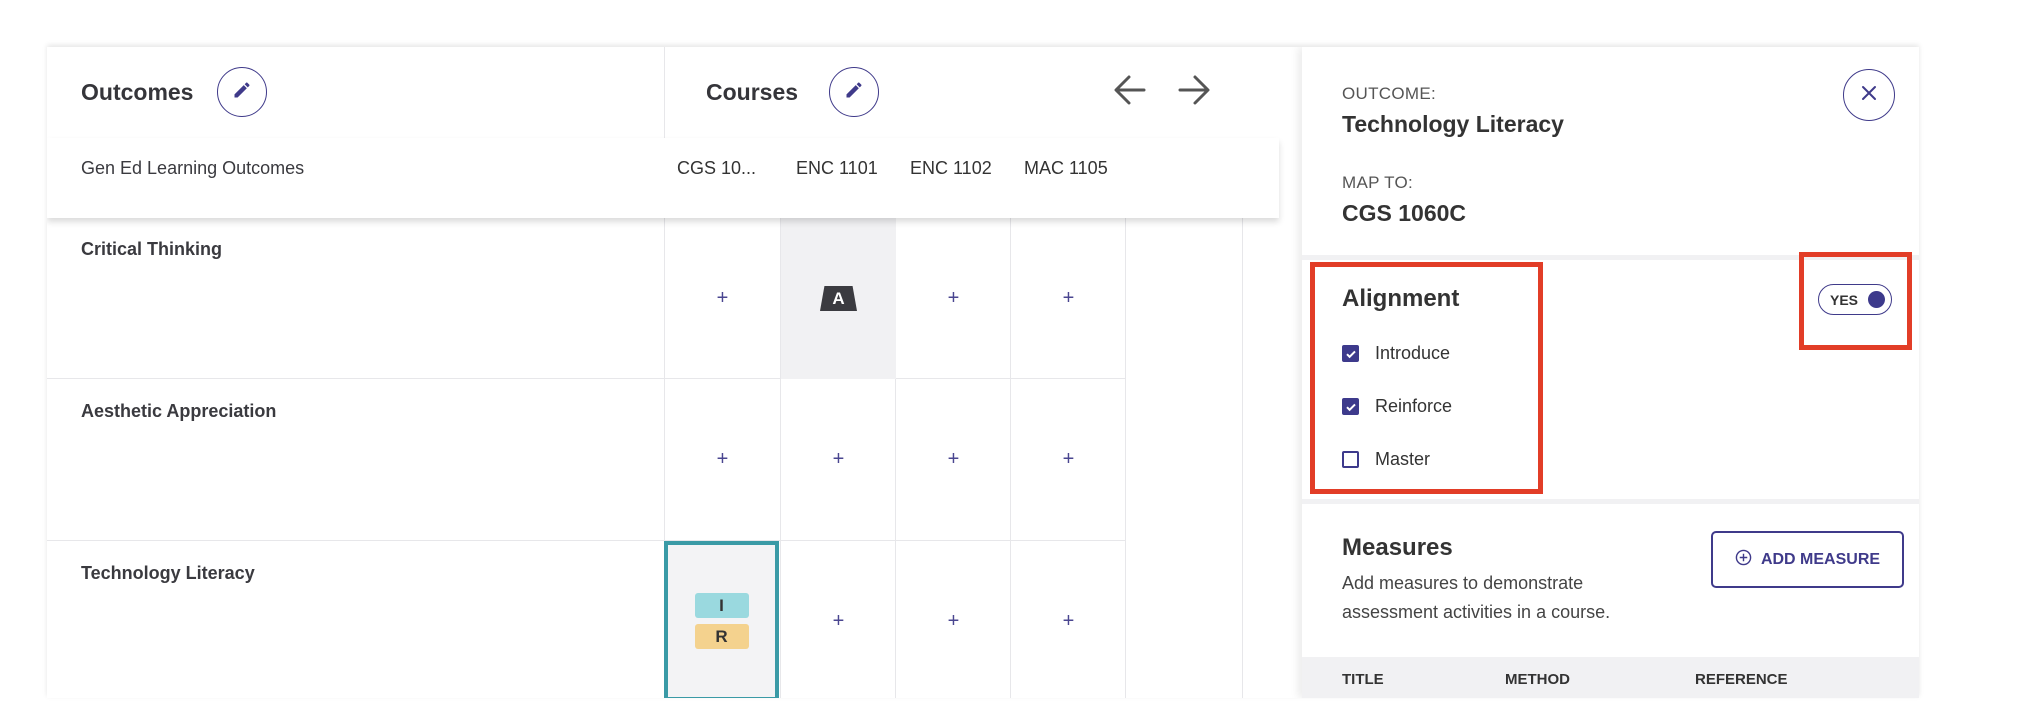 The height and width of the screenshot is (718, 2020). I want to click on title-column-header: TITLE, so click(1363, 679).